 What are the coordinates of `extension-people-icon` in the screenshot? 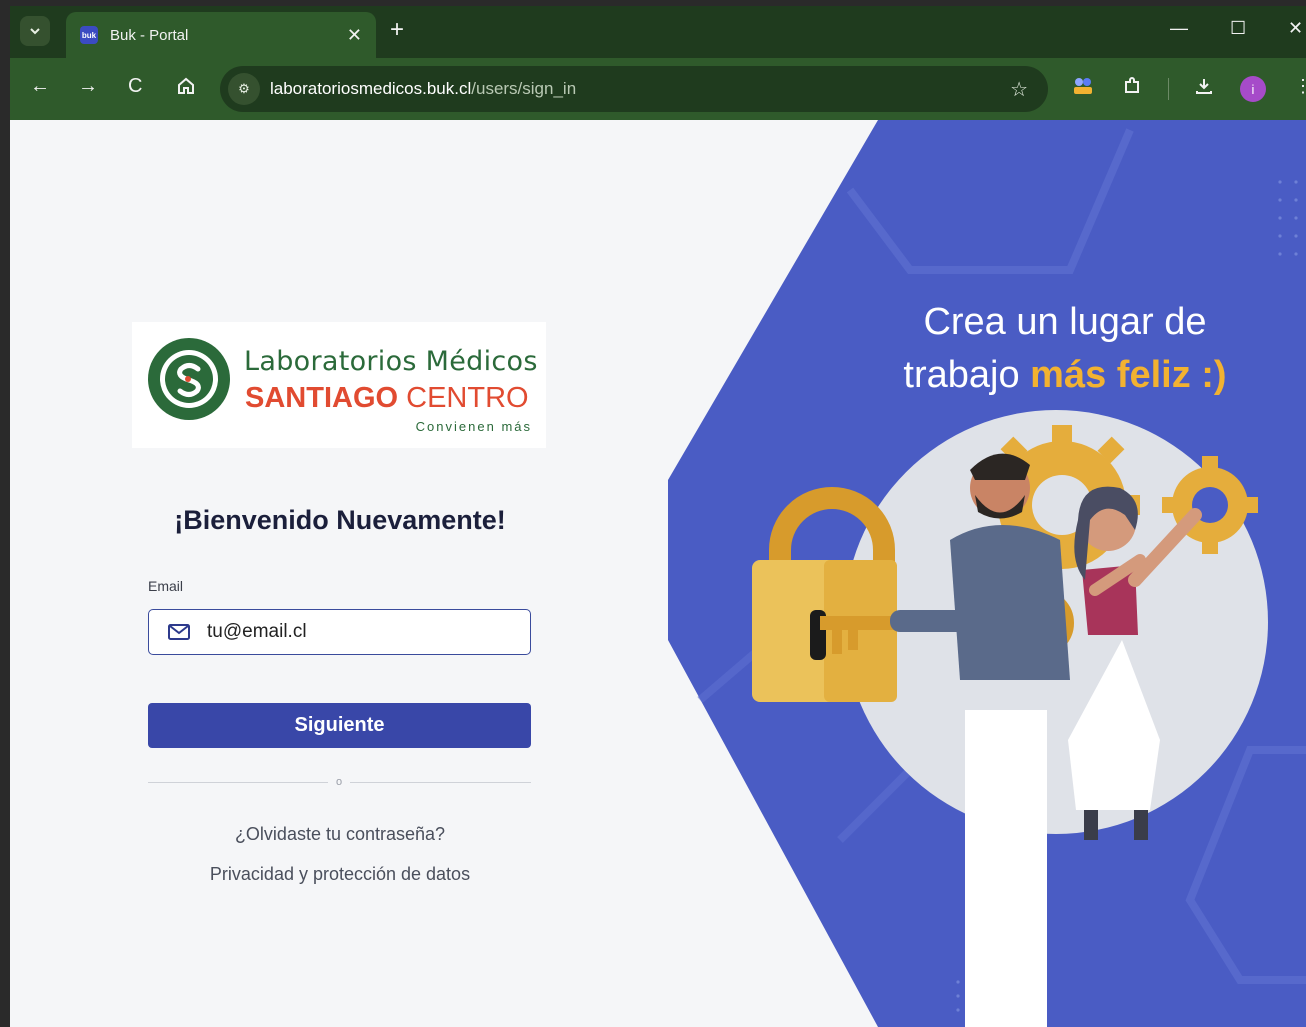 It's located at (1083, 88).